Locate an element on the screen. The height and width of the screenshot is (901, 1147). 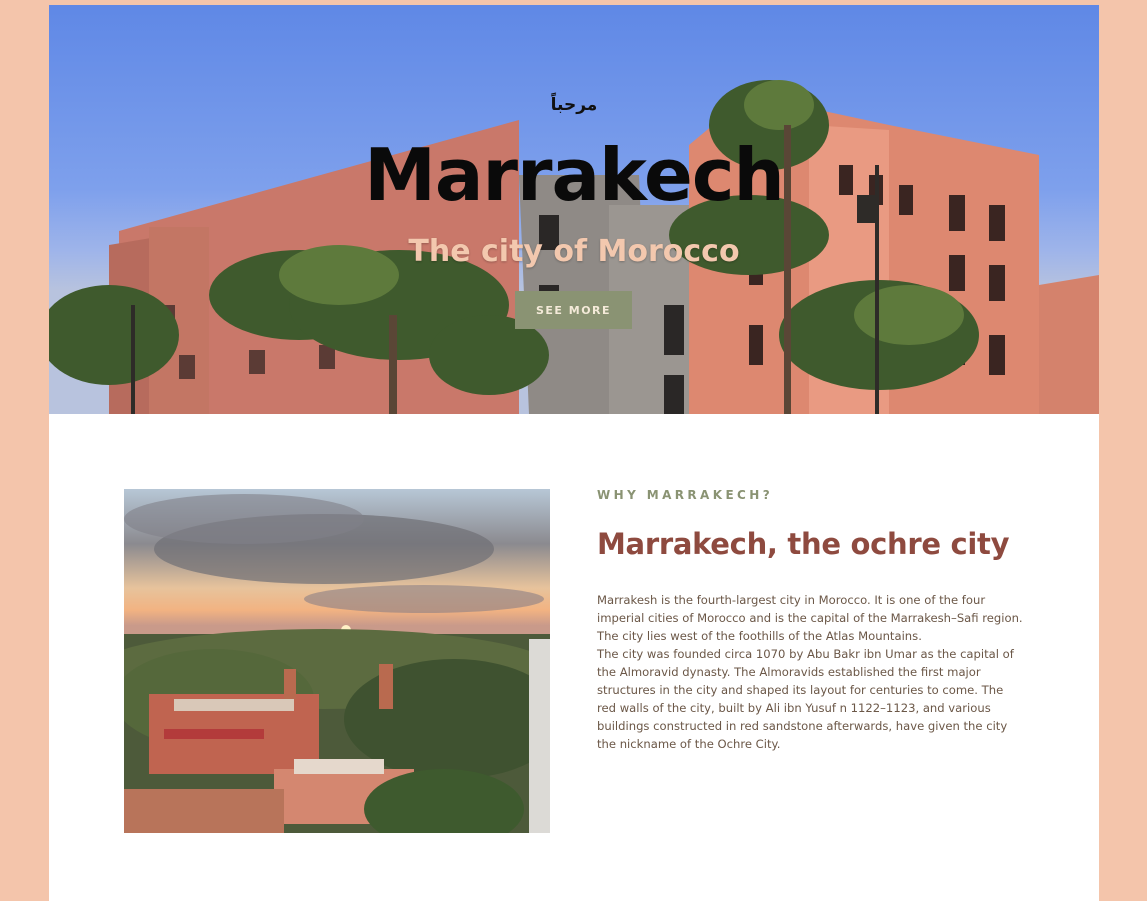
hero-title: Marrakech is located at coordinates (574, 175).